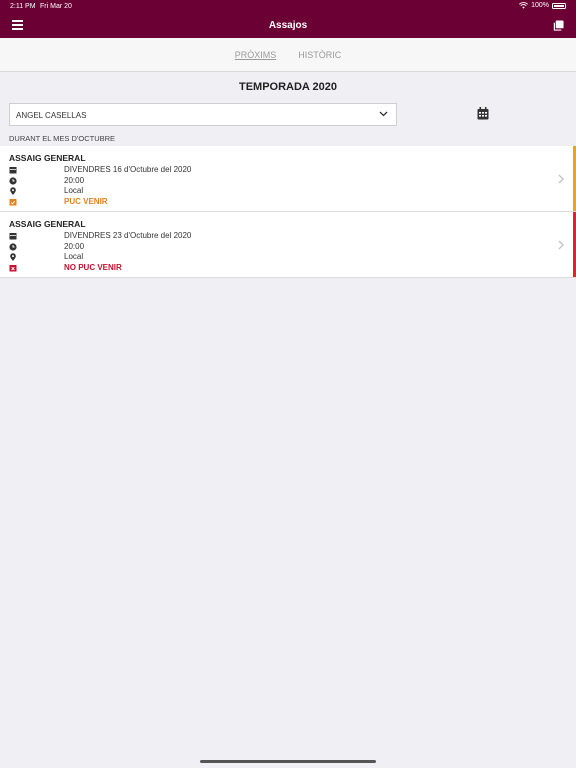 The height and width of the screenshot is (768, 576). I want to click on member-select: ANGEL CASELLAS, so click(203, 114).